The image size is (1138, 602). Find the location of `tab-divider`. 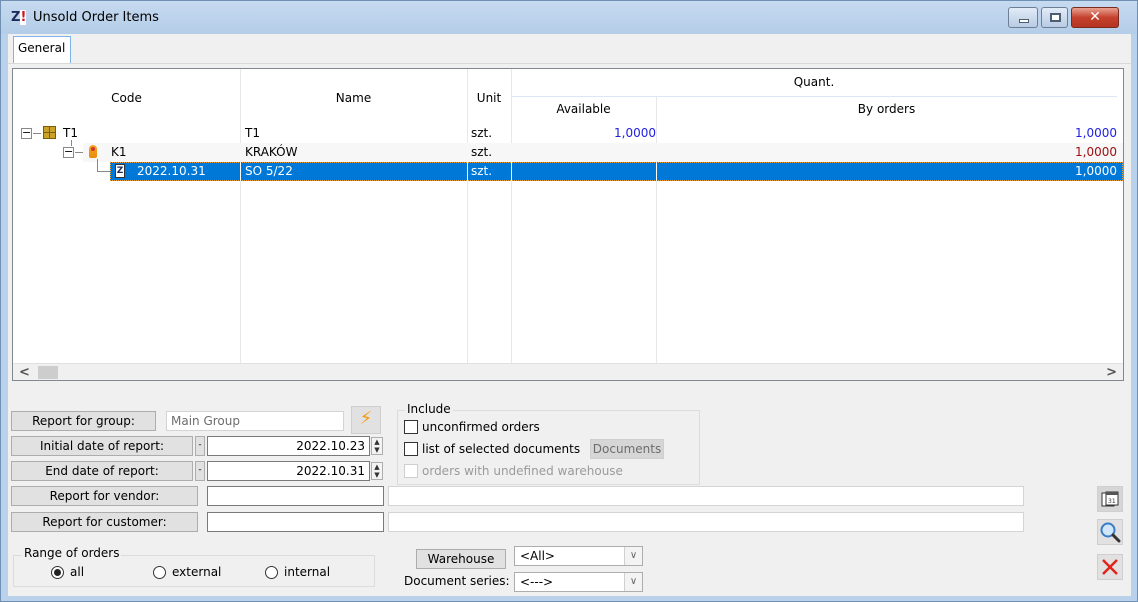

tab-divider is located at coordinates (569, 63).